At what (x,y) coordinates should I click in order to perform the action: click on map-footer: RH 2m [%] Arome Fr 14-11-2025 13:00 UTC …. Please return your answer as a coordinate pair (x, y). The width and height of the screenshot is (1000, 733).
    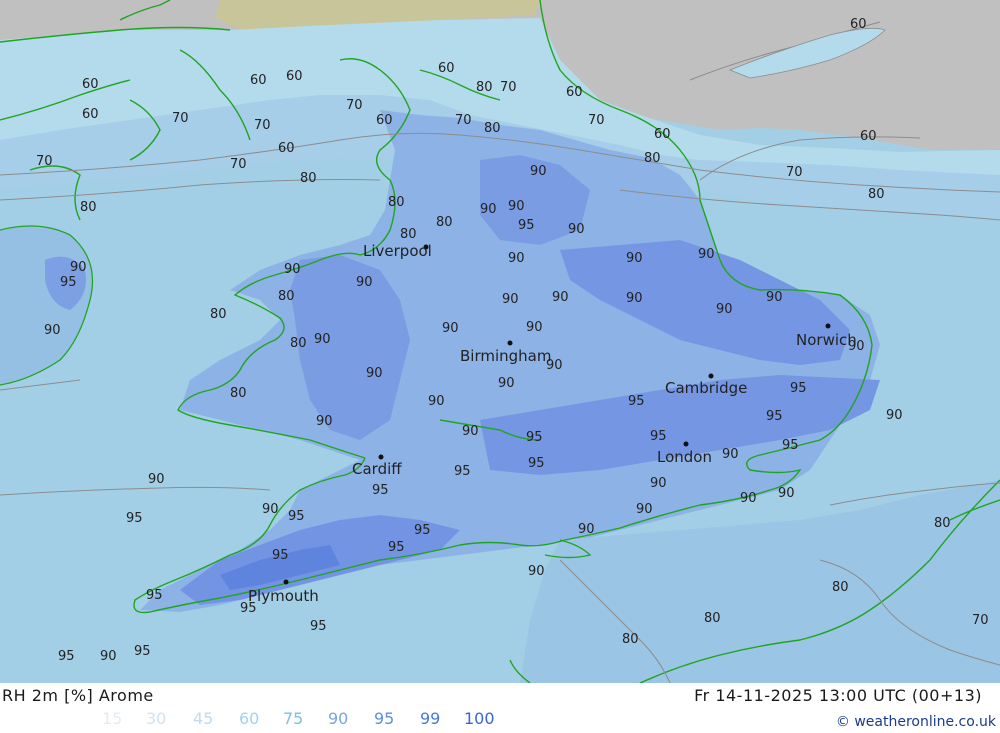
    Looking at the image, I should click on (500, 708).